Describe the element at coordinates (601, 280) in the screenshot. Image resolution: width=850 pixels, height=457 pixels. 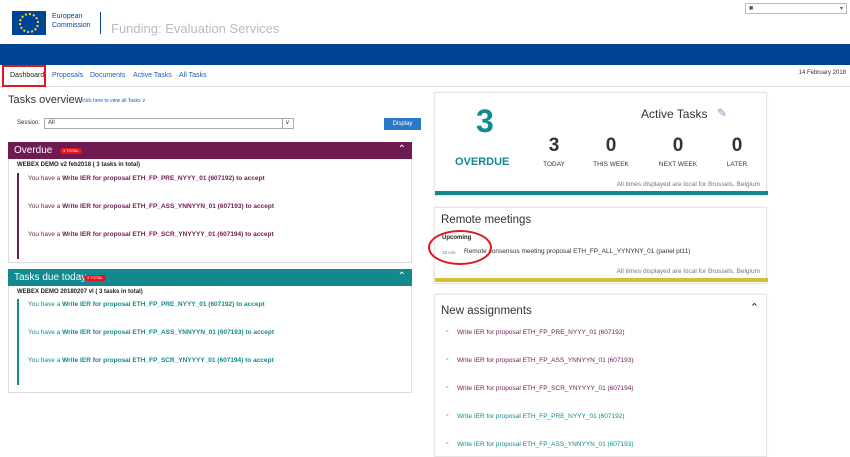
I see `remote-meetings-bar` at that location.